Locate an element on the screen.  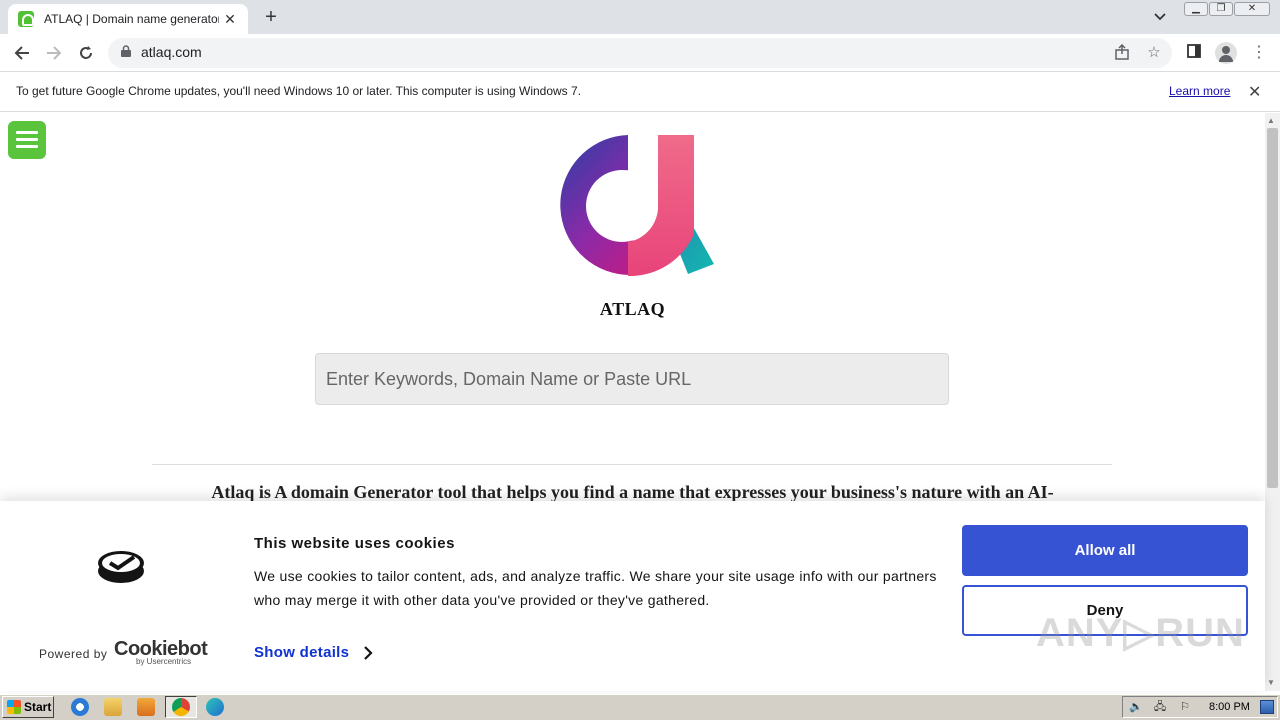
section-divider is located at coordinates (632, 464).